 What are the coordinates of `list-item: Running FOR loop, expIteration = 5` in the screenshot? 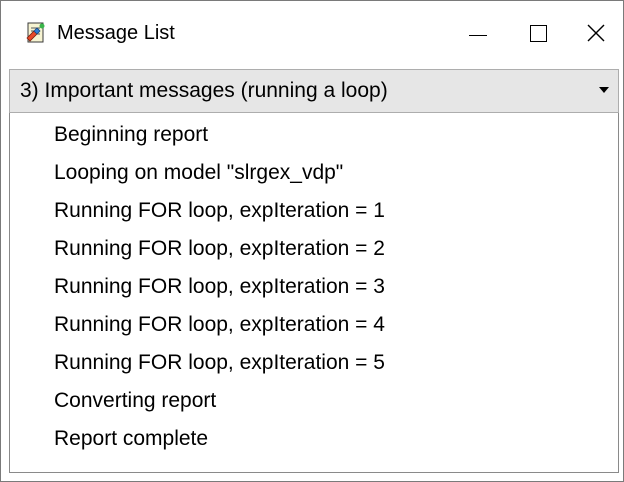 It's located at (219, 363).